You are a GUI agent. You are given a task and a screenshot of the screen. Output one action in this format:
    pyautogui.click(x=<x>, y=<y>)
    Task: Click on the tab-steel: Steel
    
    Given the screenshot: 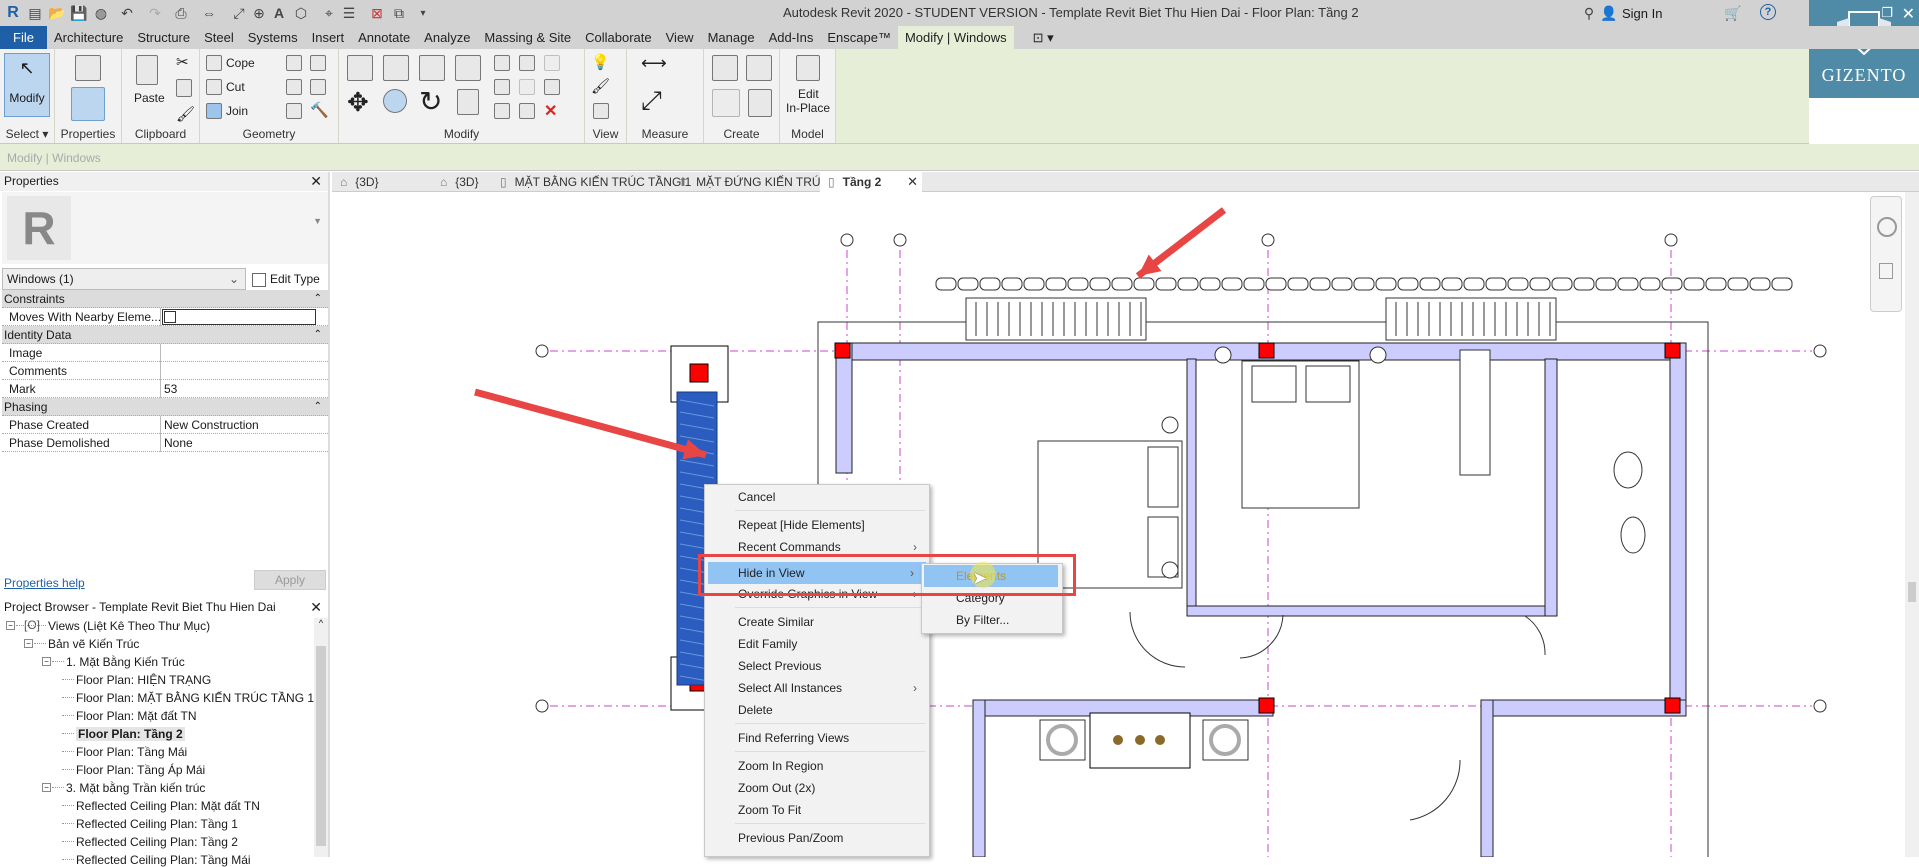 What is the action you would take?
    pyautogui.click(x=219, y=37)
    